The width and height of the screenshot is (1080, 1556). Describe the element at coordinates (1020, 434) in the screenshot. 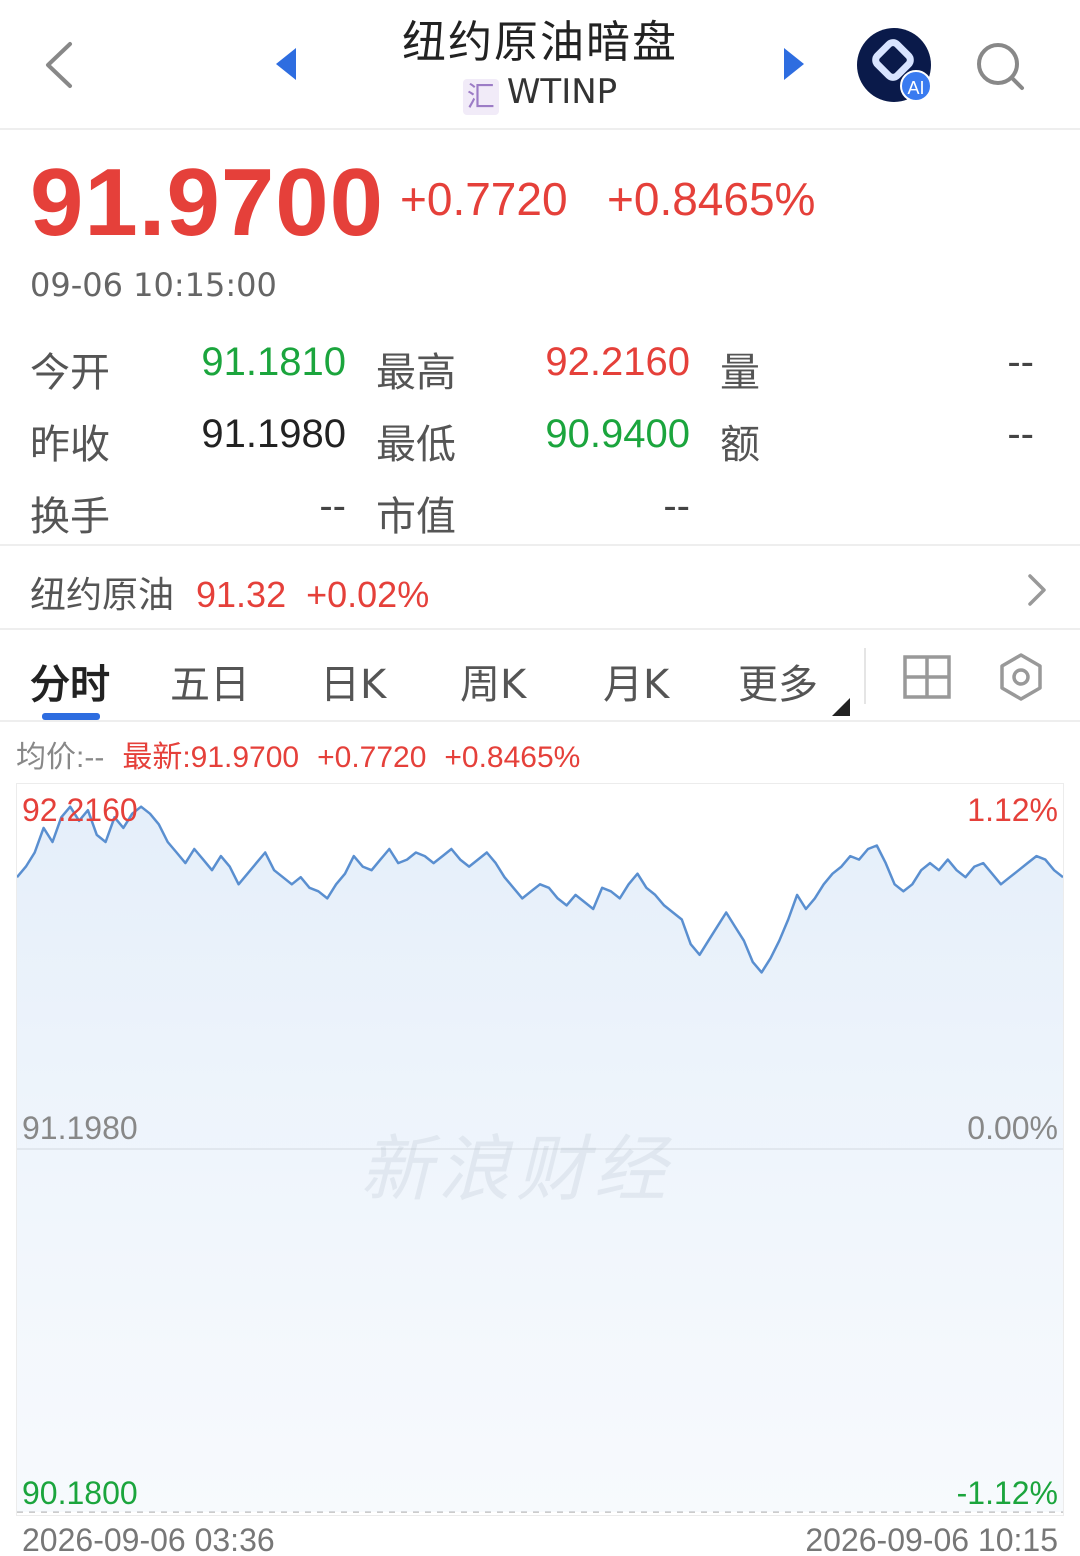

I see `stat-value-amount: --` at that location.